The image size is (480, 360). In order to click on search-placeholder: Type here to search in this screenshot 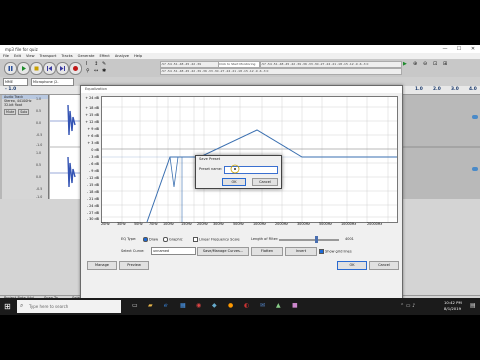, I will do `click(49, 306)`.